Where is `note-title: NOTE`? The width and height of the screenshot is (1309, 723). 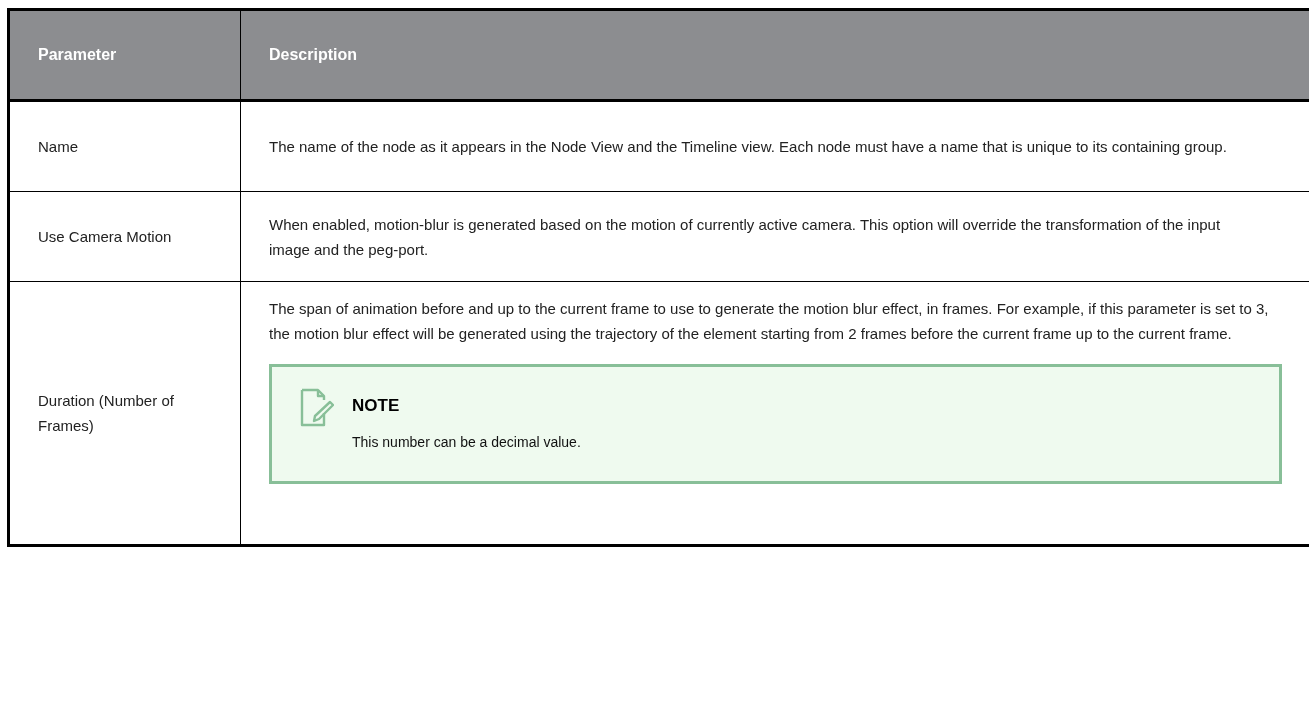
note-title: NOTE is located at coordinates (376, 406).